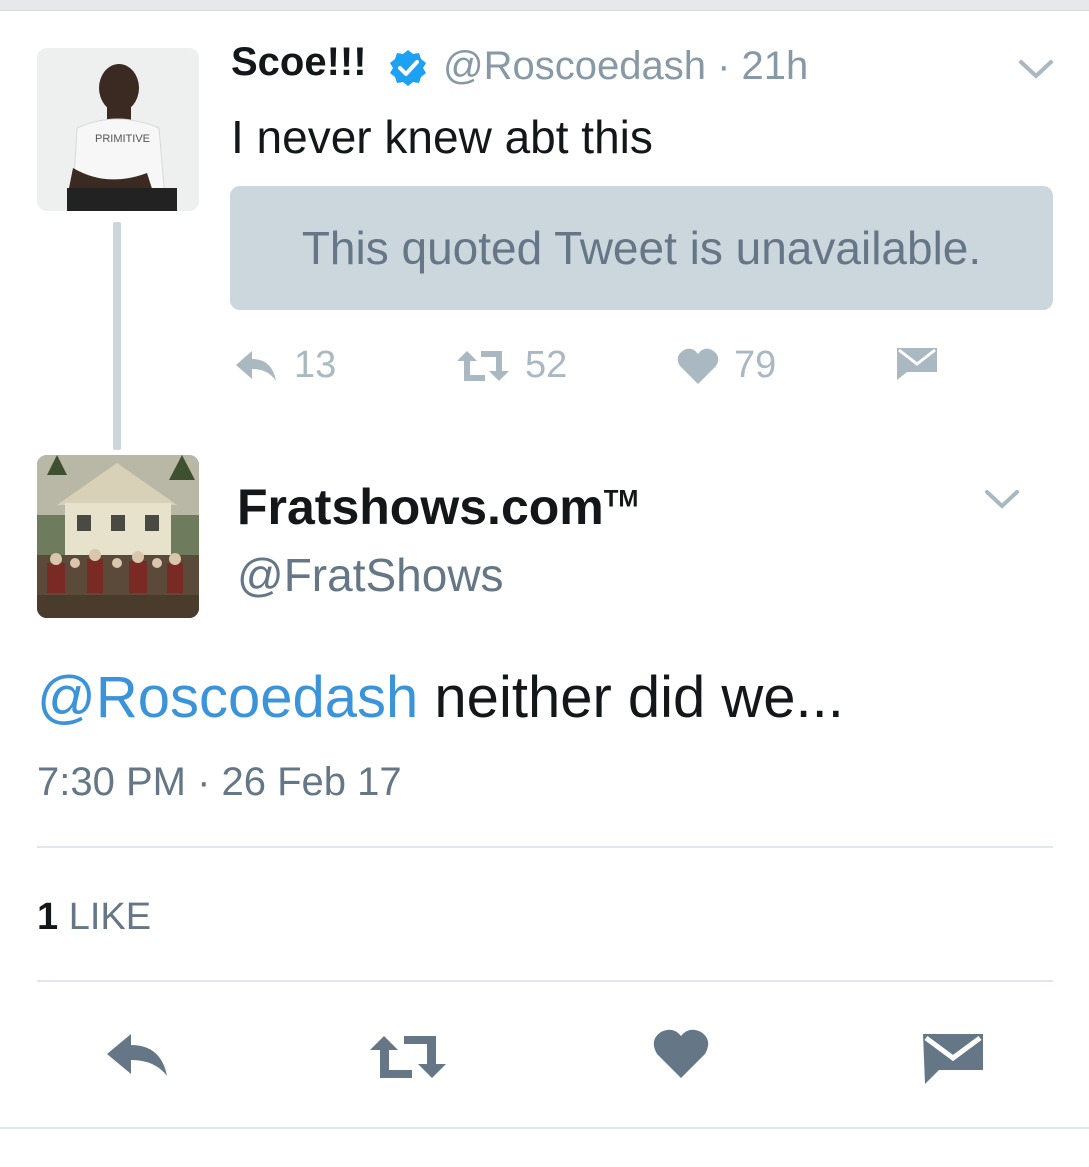  Describe the element at coordinates (574, 66) in the screenshot. I see `author-handle: @Roscoedash` at that location.